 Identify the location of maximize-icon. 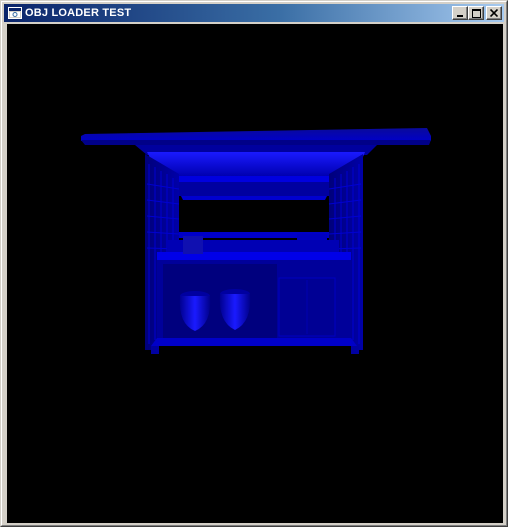
(476, 13).